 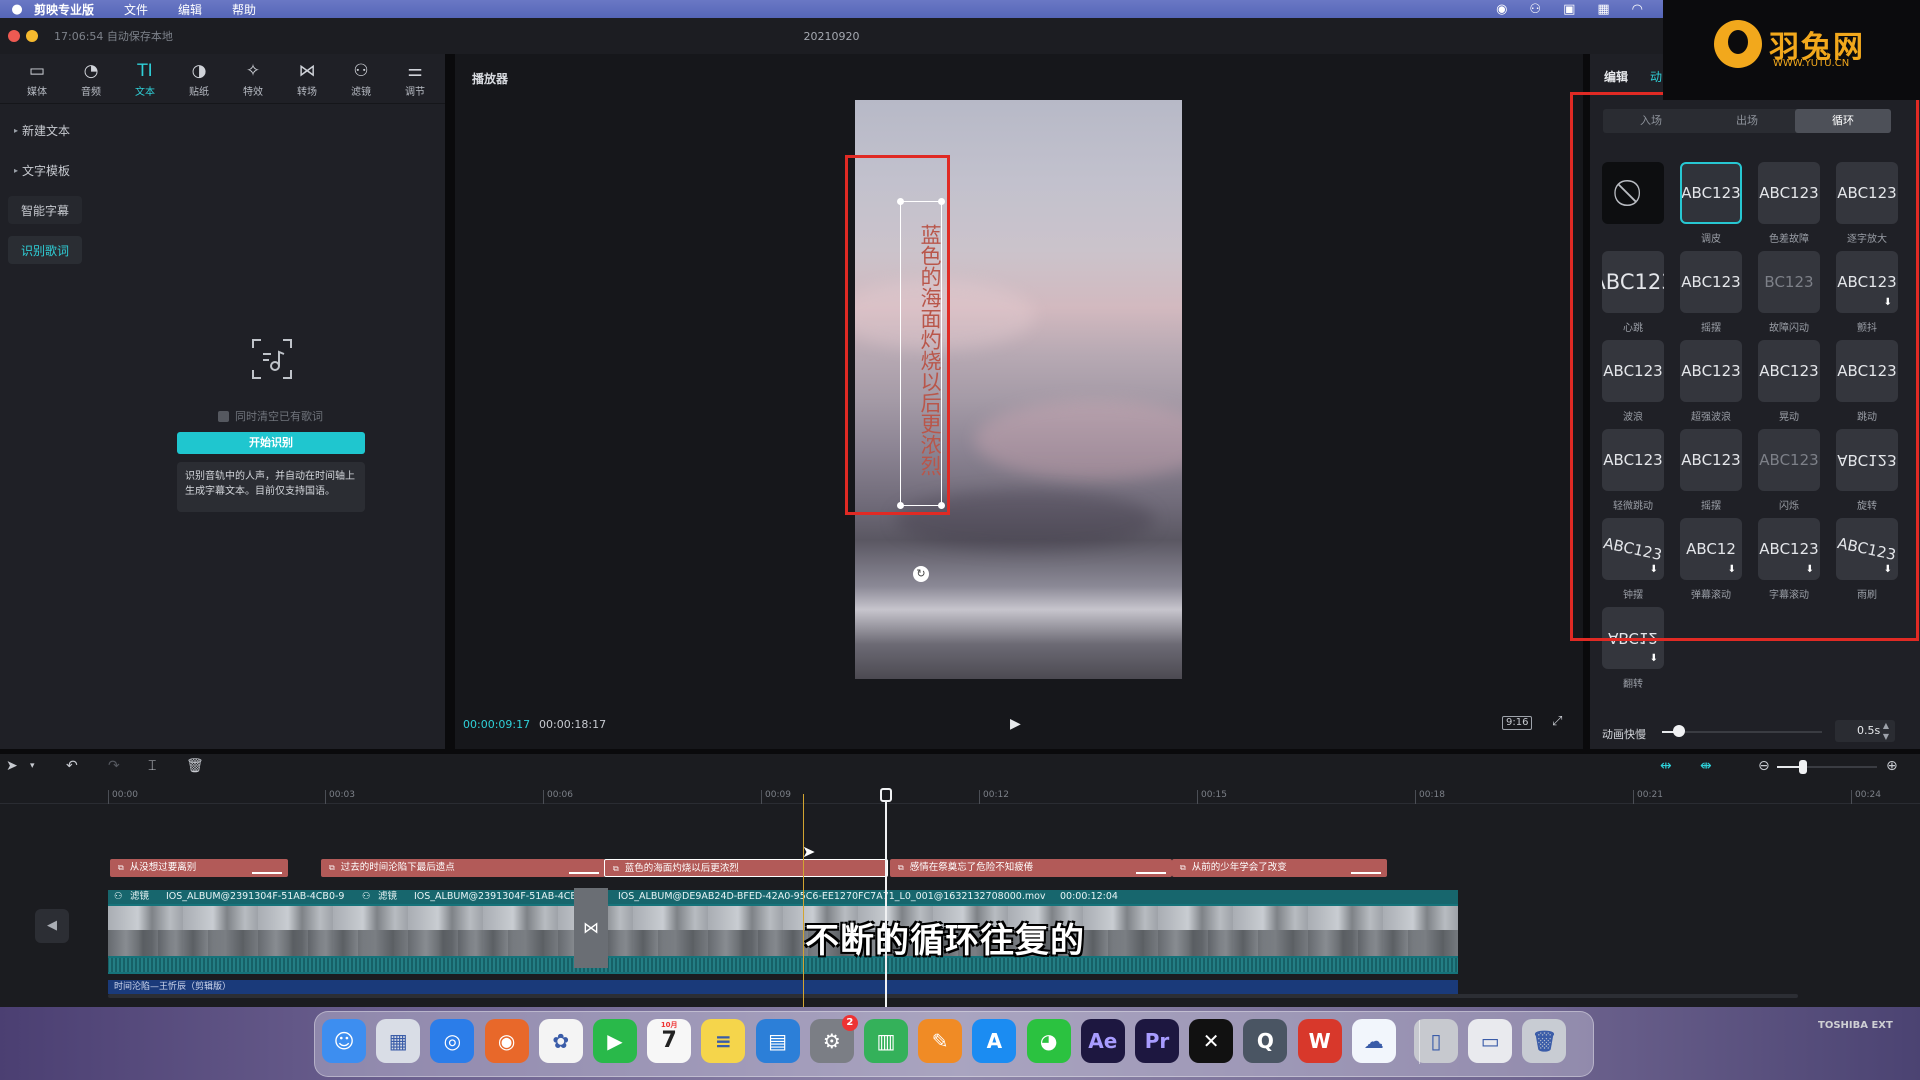 I want to click on transition-icon: ⋈, so click(x=307, y=70).